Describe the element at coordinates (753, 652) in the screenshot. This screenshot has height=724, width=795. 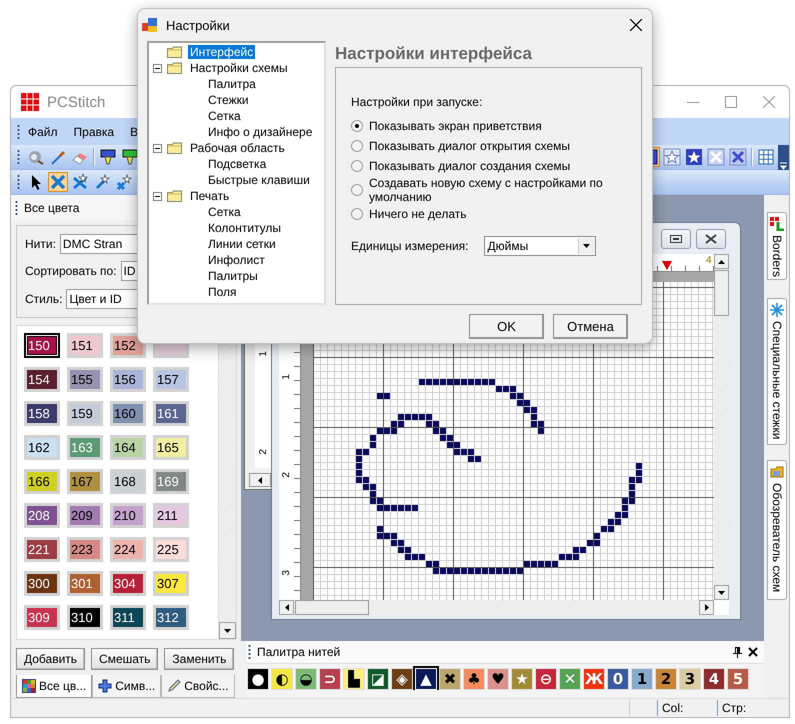
I see `close-icon` at that location.